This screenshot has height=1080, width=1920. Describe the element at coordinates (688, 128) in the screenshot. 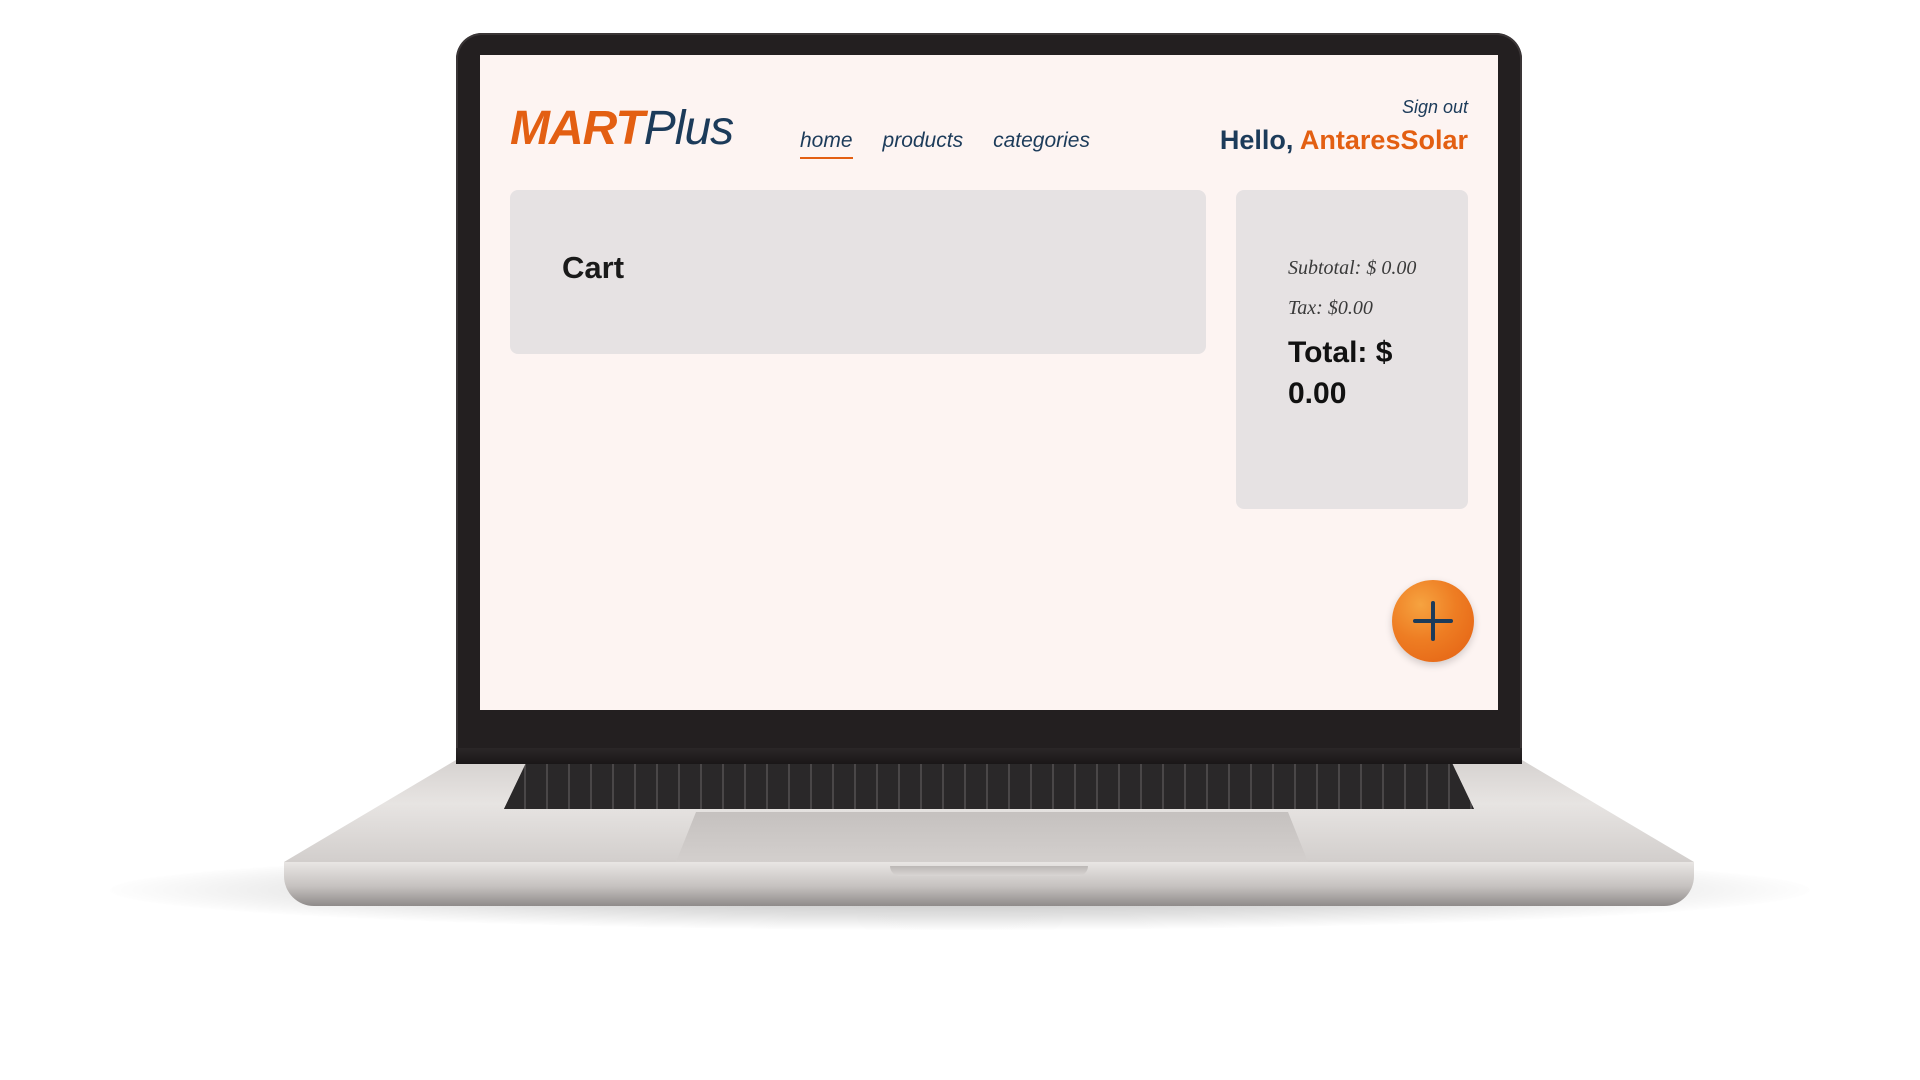

I see `logo-plus: Plus` at that location.